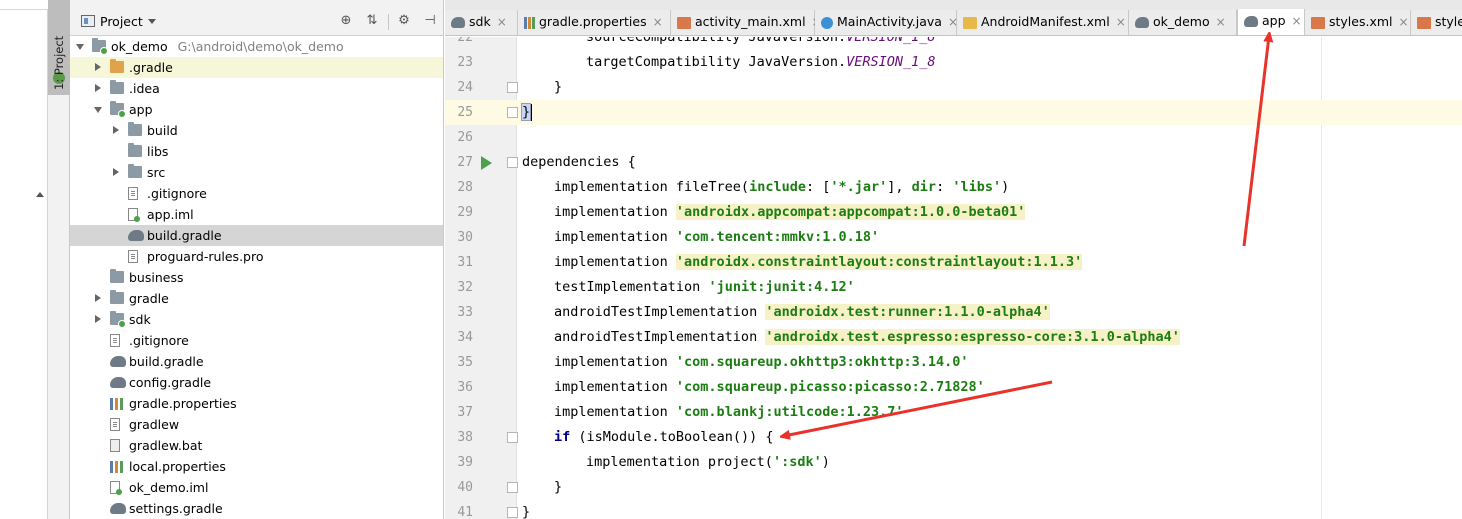  Describe the element at coordinates (256, 214) in the screenshot. I see `tree-item: app.iml` at that location.